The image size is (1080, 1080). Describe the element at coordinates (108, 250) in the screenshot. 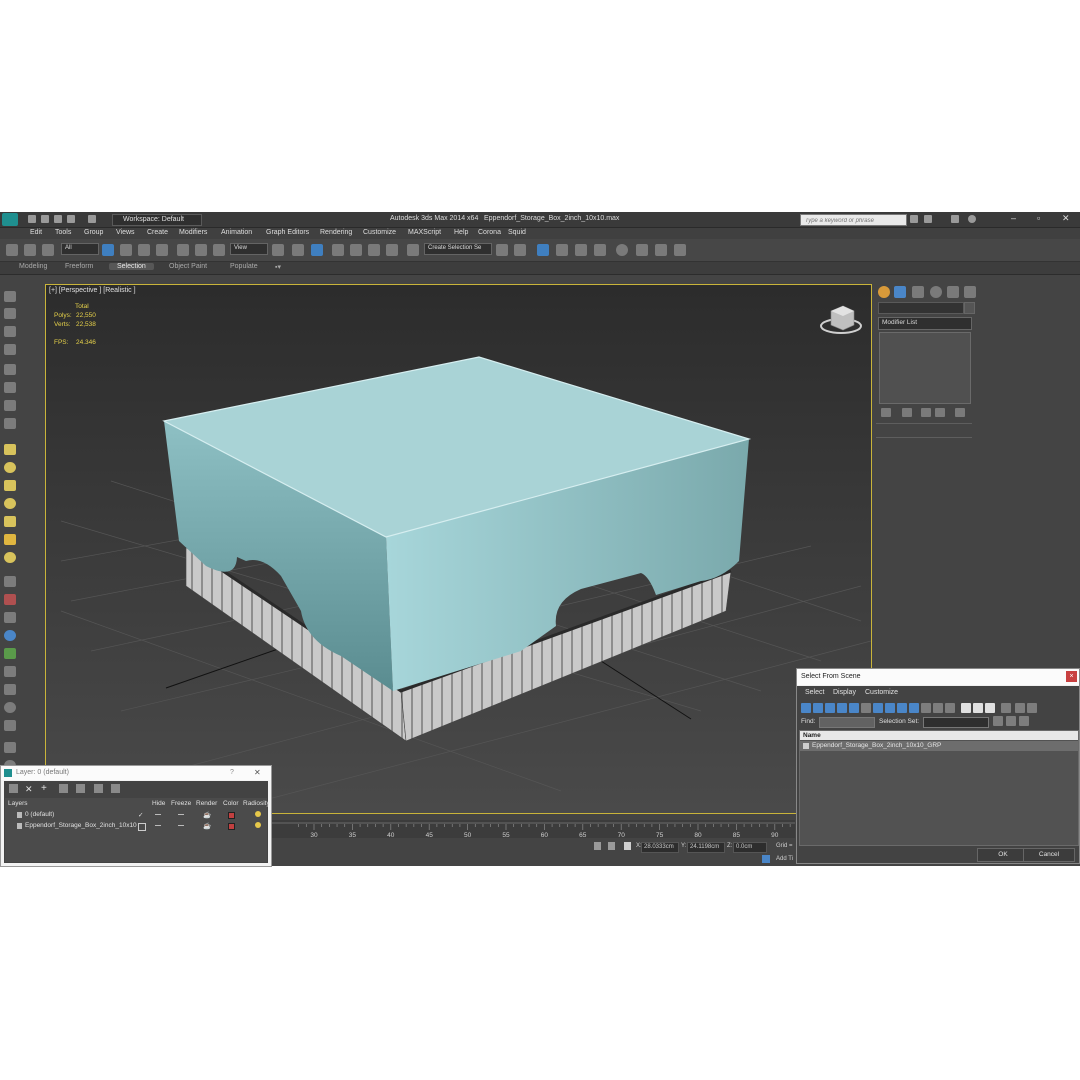

I see `select-object-icon` at that location.